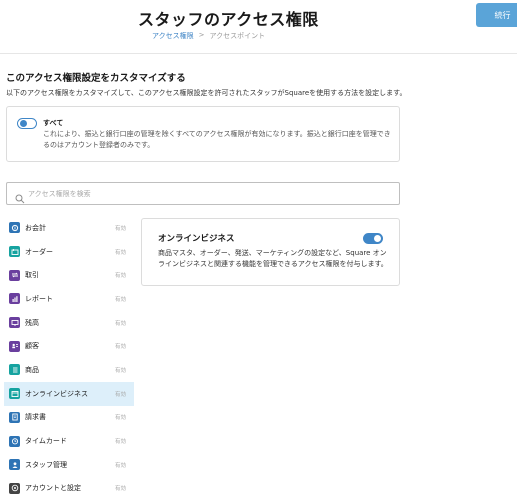  I want to click on sidebar-item: 請求書 有効, so click(69, 418).